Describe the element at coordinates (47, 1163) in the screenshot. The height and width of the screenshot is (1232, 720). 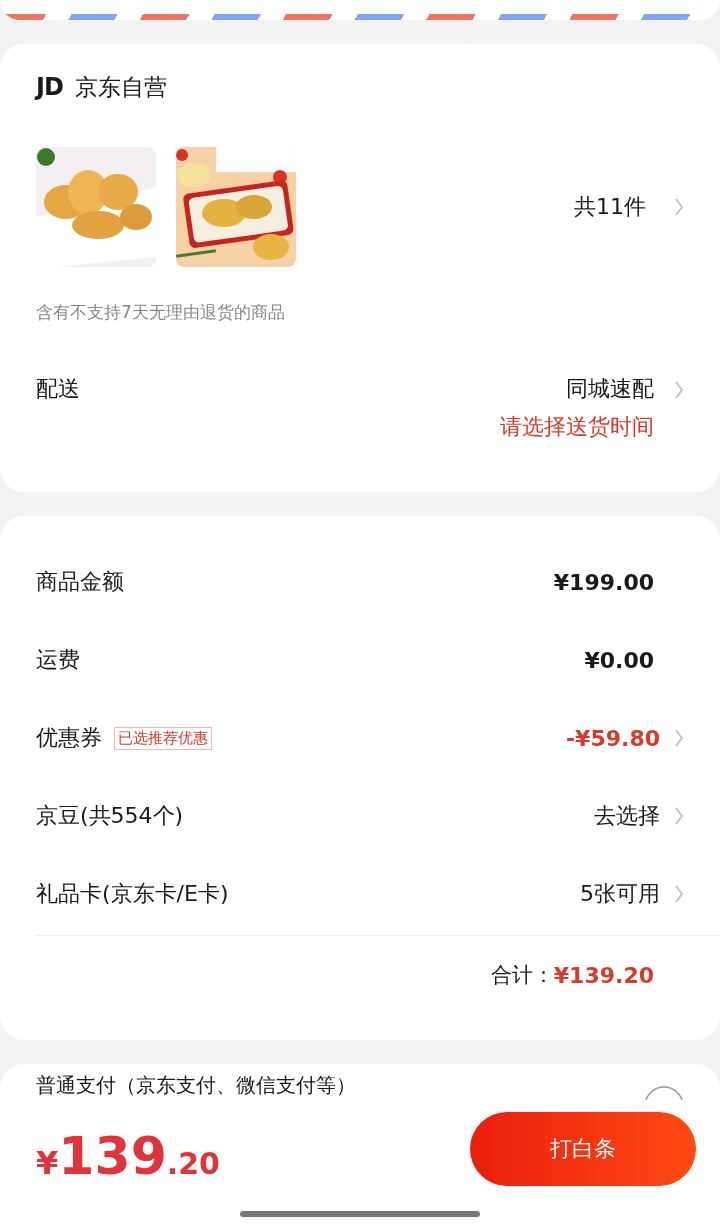
I see `currency-symbol: ¥` at that location.